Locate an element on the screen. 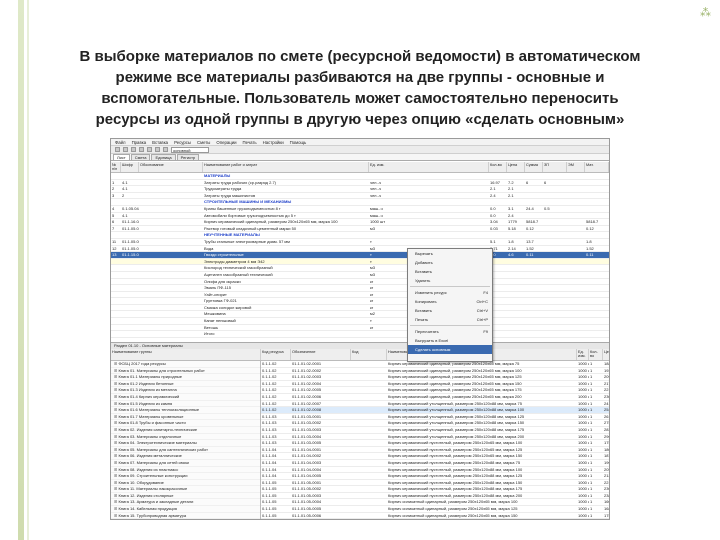 This screenshot has height=540, width=720. column-header: Наименование работ и затрат is located at coordinates (286, 167).